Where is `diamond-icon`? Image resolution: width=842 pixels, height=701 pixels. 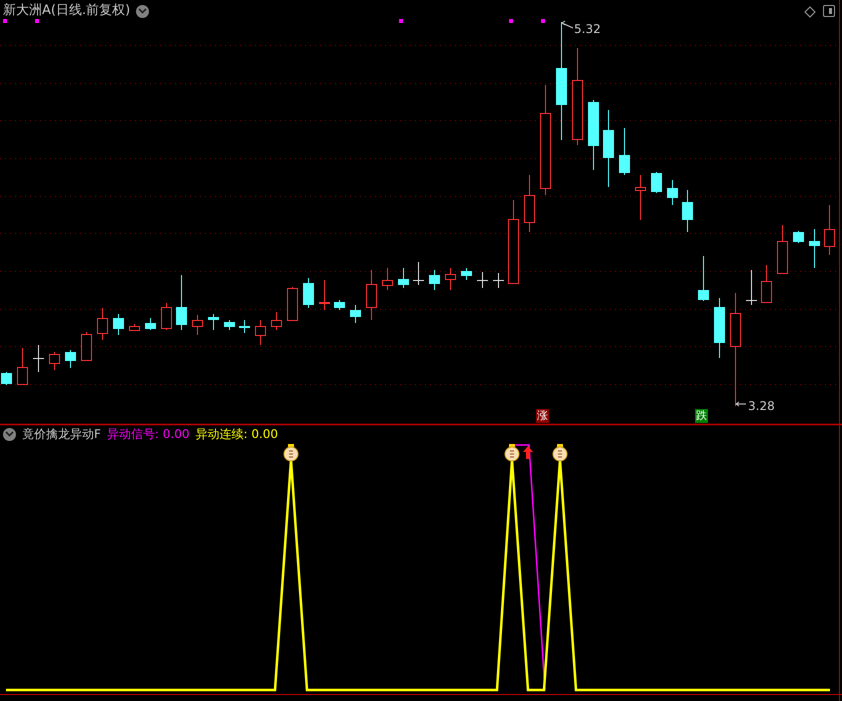 diamond-icon is located at coordinates (810, 12).